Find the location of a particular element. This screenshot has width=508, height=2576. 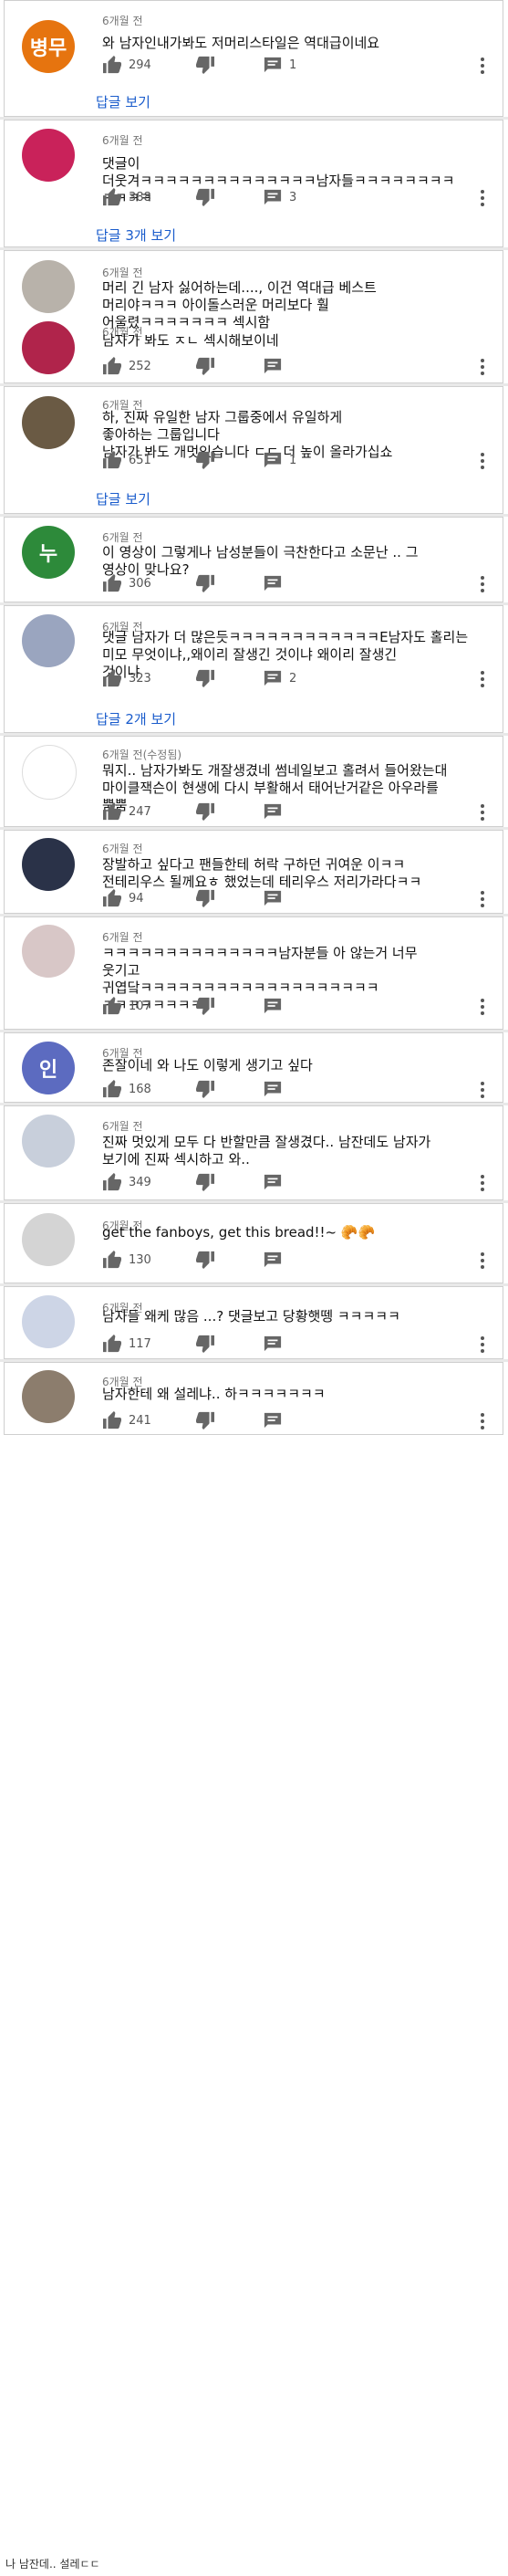

reply-count: 2 is located at coordinates (293, 678).